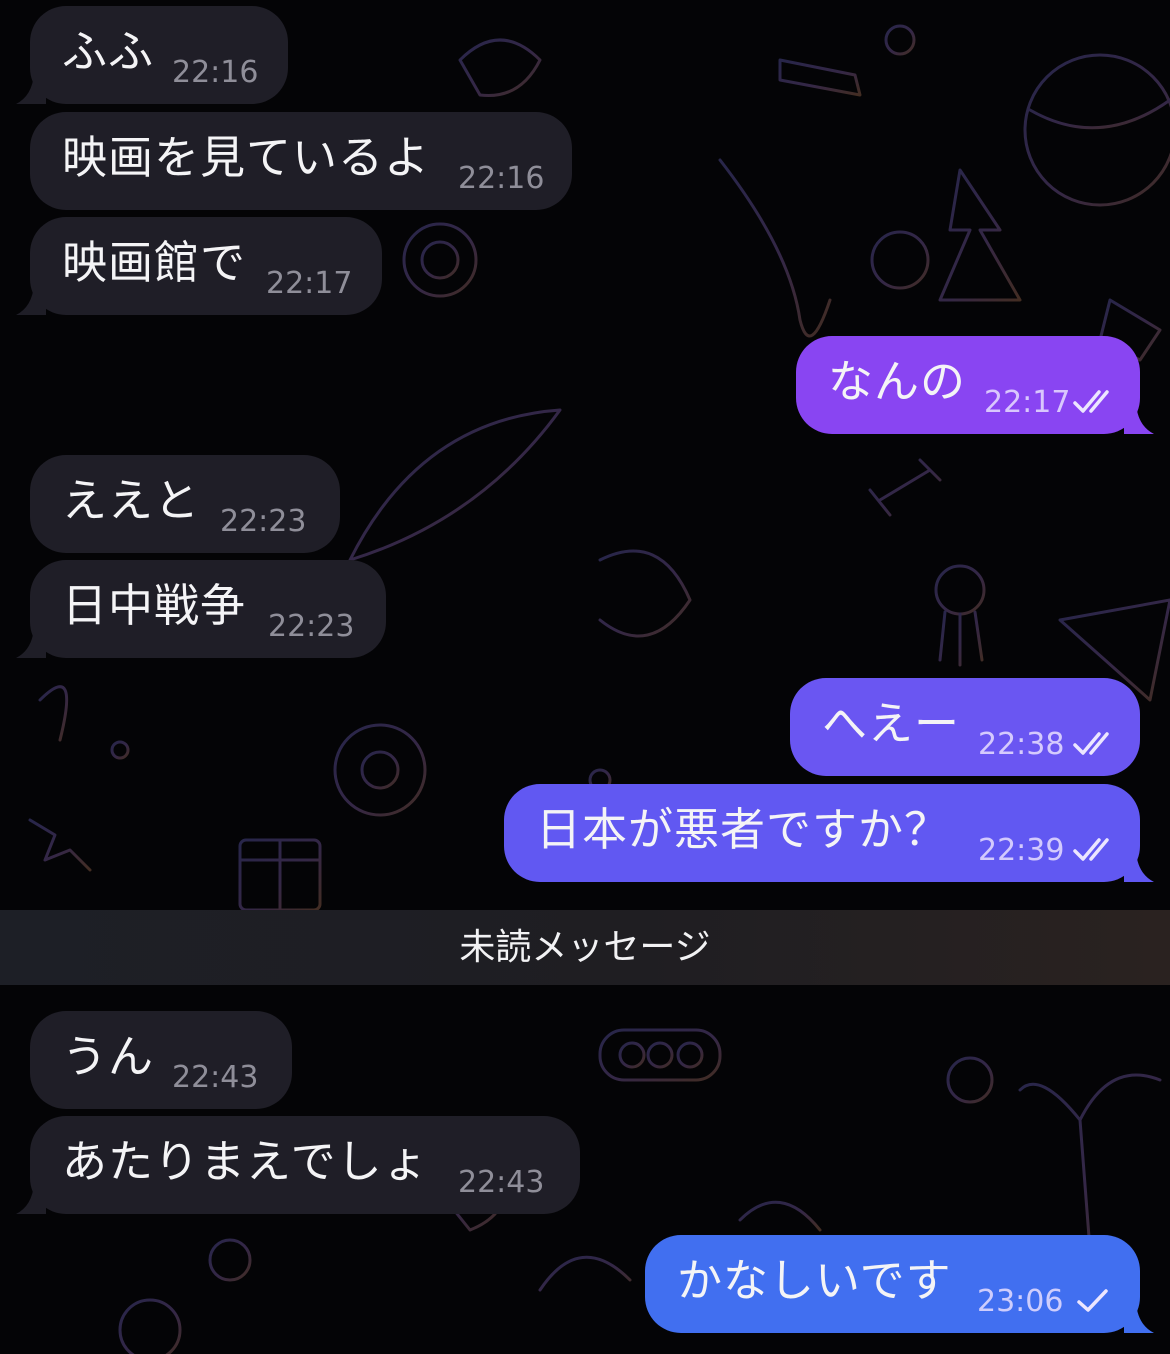  I want to click on message-timestamp: 23:06, so click(1020, 1301).